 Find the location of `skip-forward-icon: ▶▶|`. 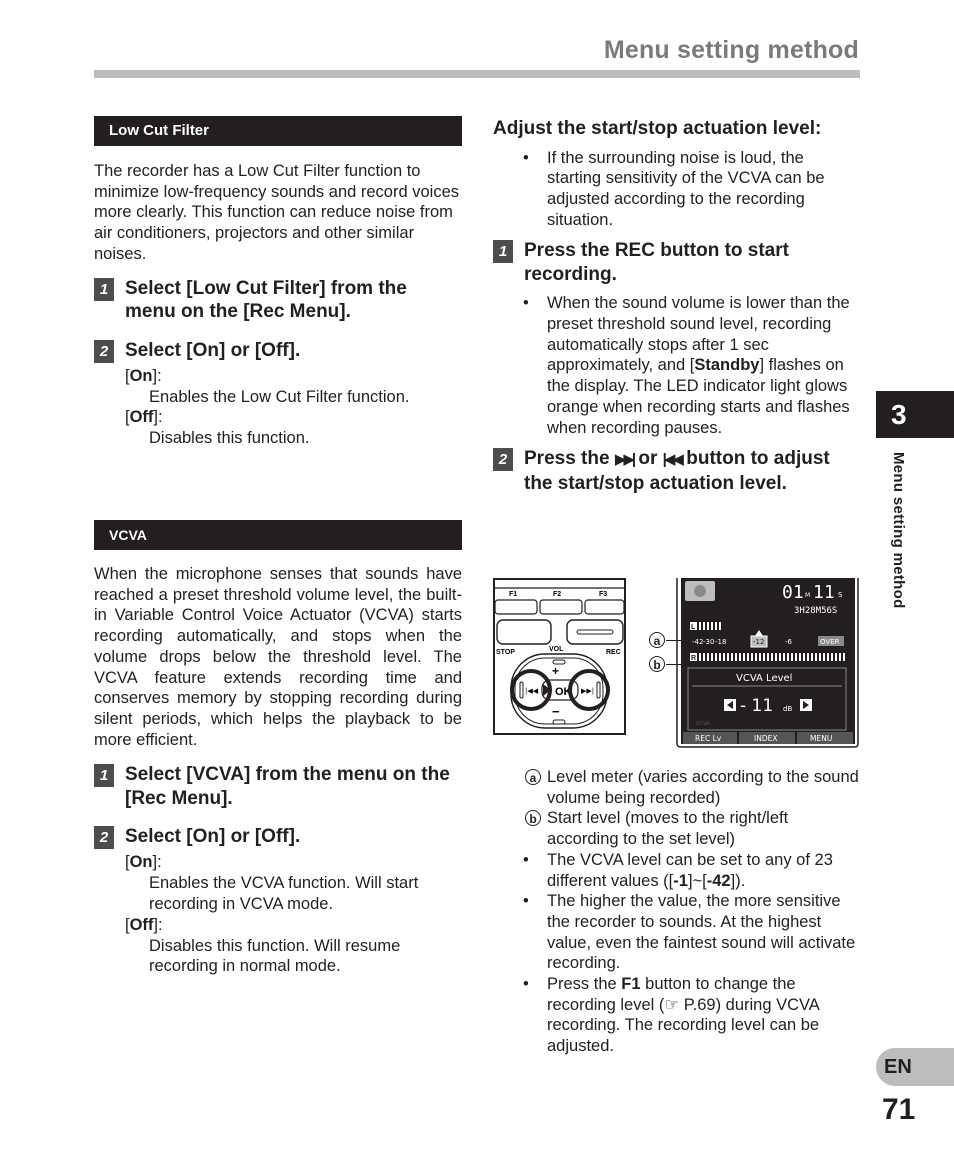

skip-forward-icon: ▶▶| is located at coordinates (625, 460).